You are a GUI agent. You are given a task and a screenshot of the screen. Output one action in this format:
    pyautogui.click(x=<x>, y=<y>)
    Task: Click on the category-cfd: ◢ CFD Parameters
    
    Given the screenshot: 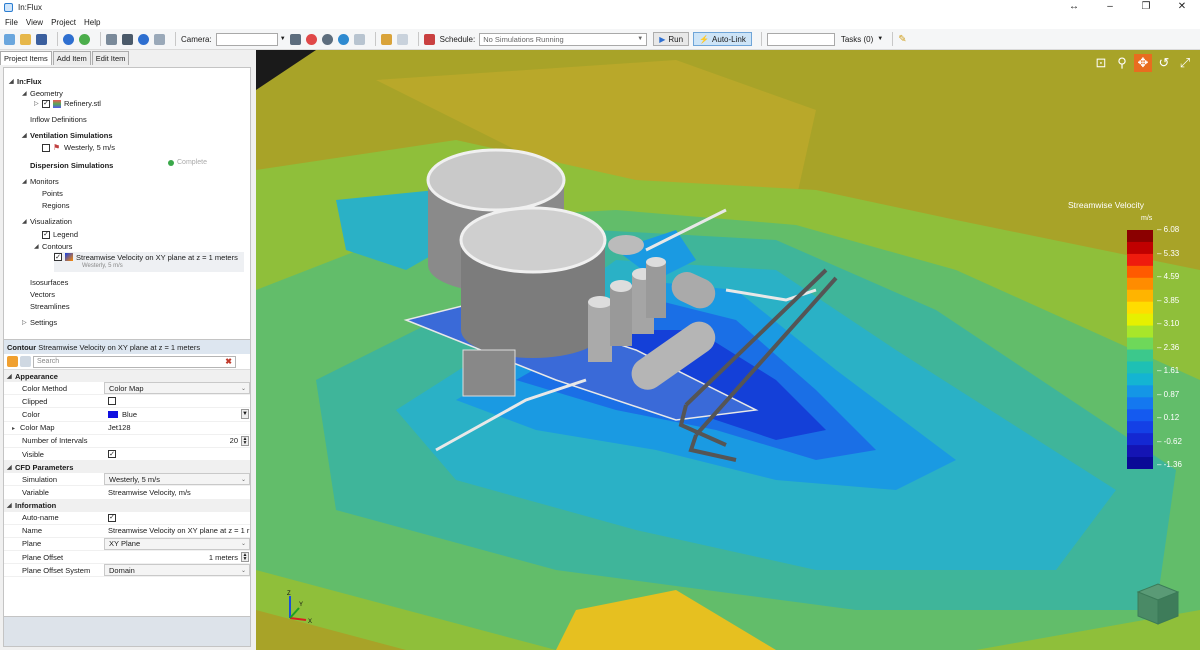 What is the action you would take?
    pyautogui.click(x=127, y=467)
    